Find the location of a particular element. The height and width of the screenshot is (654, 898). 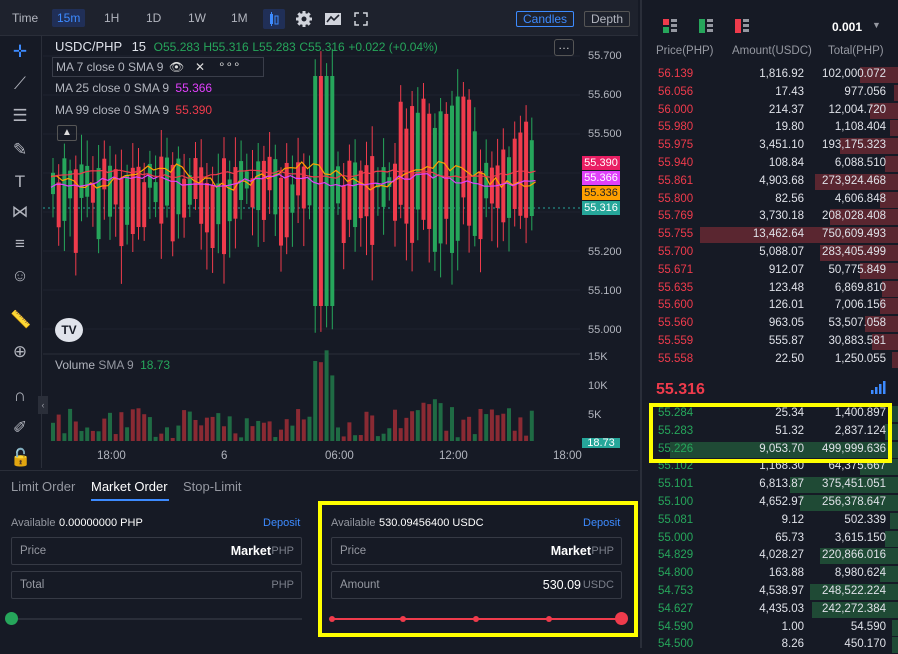

gear-icon is located at coordinates (304, 19).